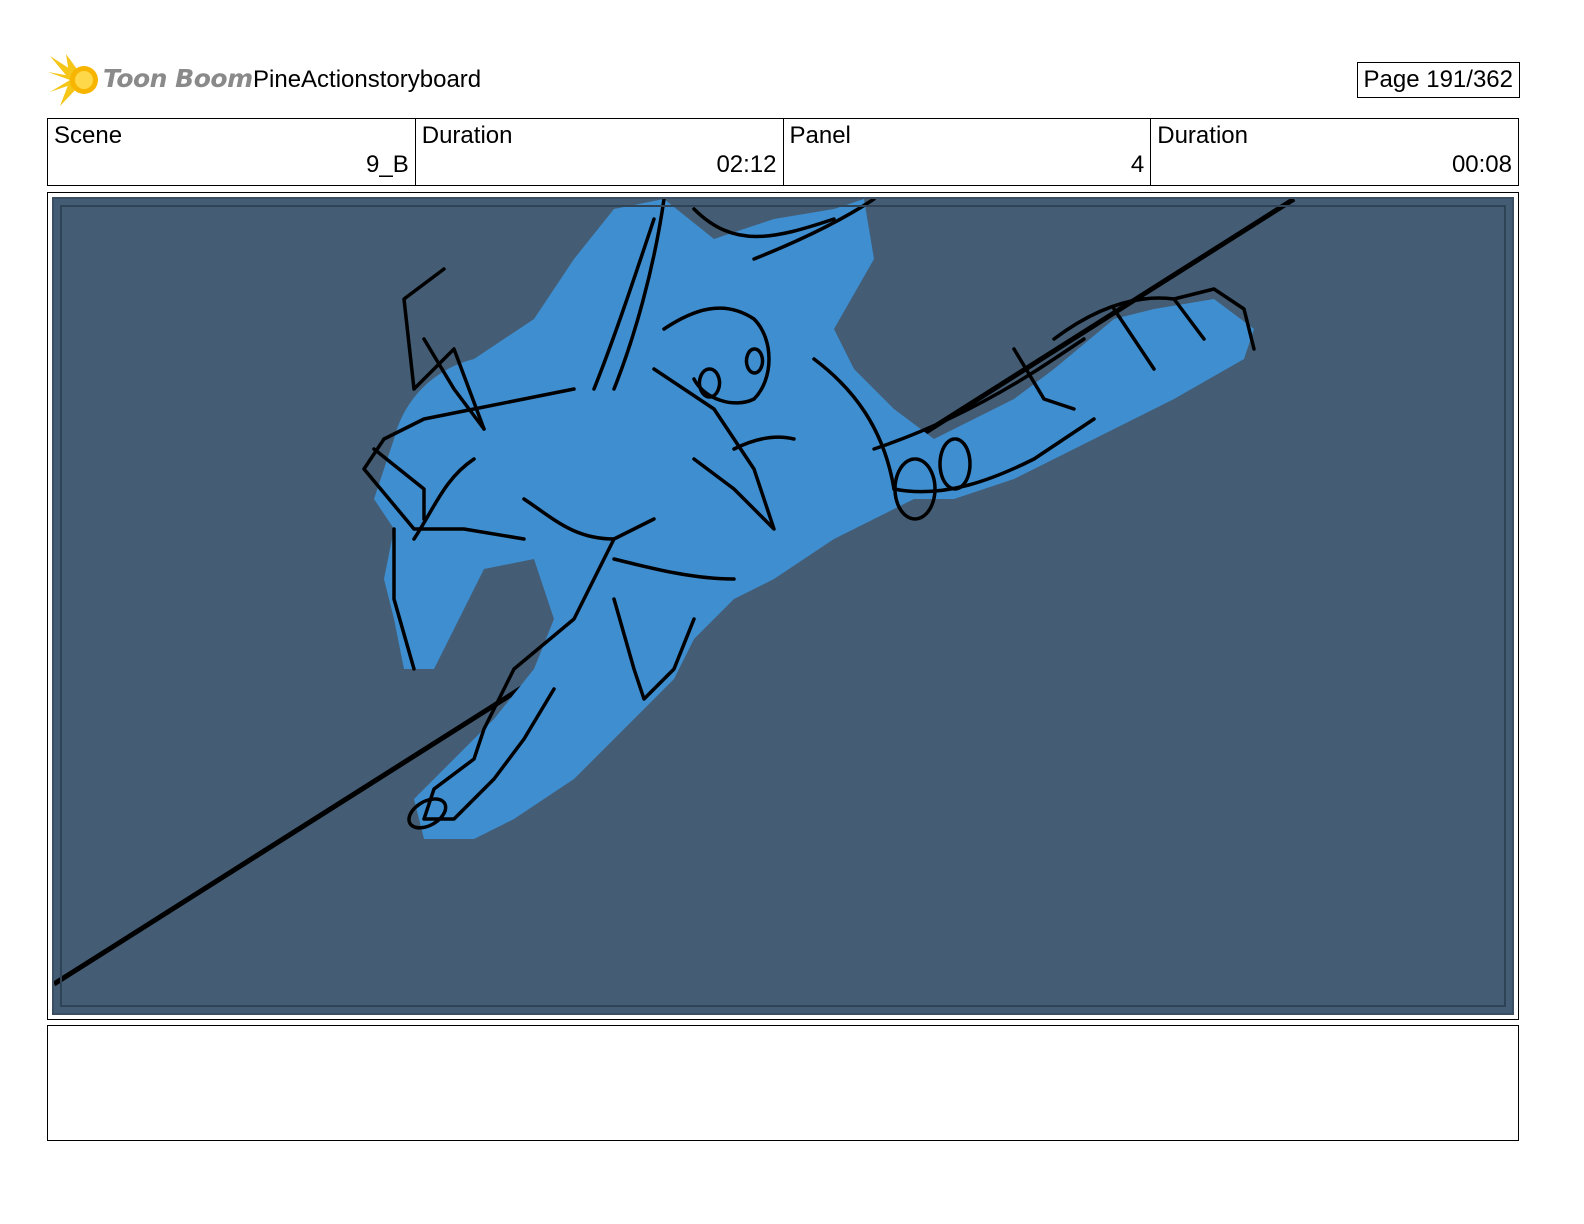 The image size is (1584, 1224). What do you see at coordinates (88, 135) in the screenshot?
I see `scene-label: Scene` at bounding box center [88, 135].